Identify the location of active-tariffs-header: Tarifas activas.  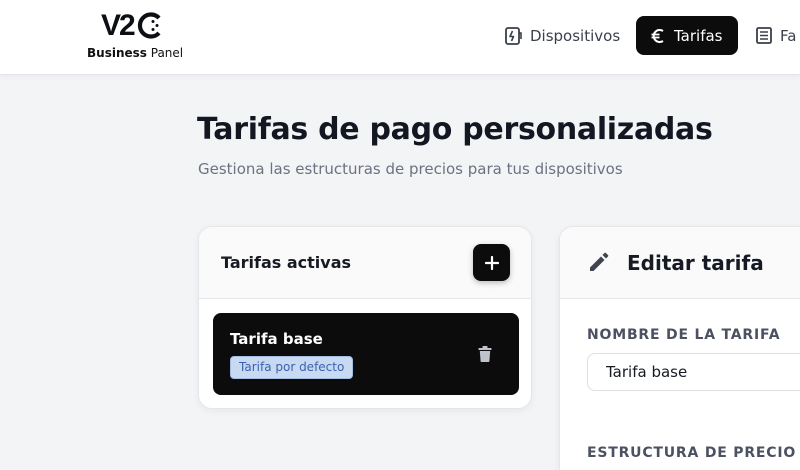
(365, 263).